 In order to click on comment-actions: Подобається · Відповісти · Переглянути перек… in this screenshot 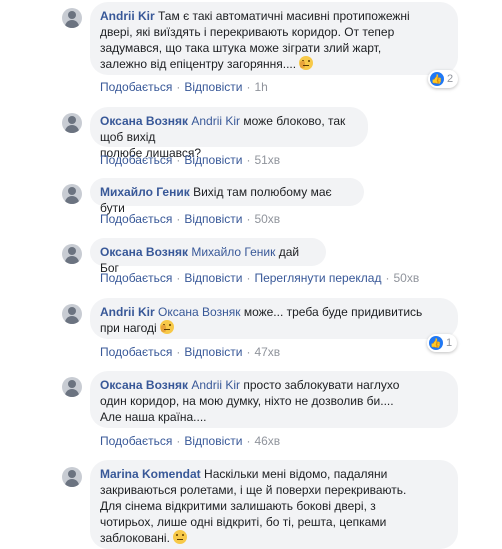, I will do `click(260, 278)`.